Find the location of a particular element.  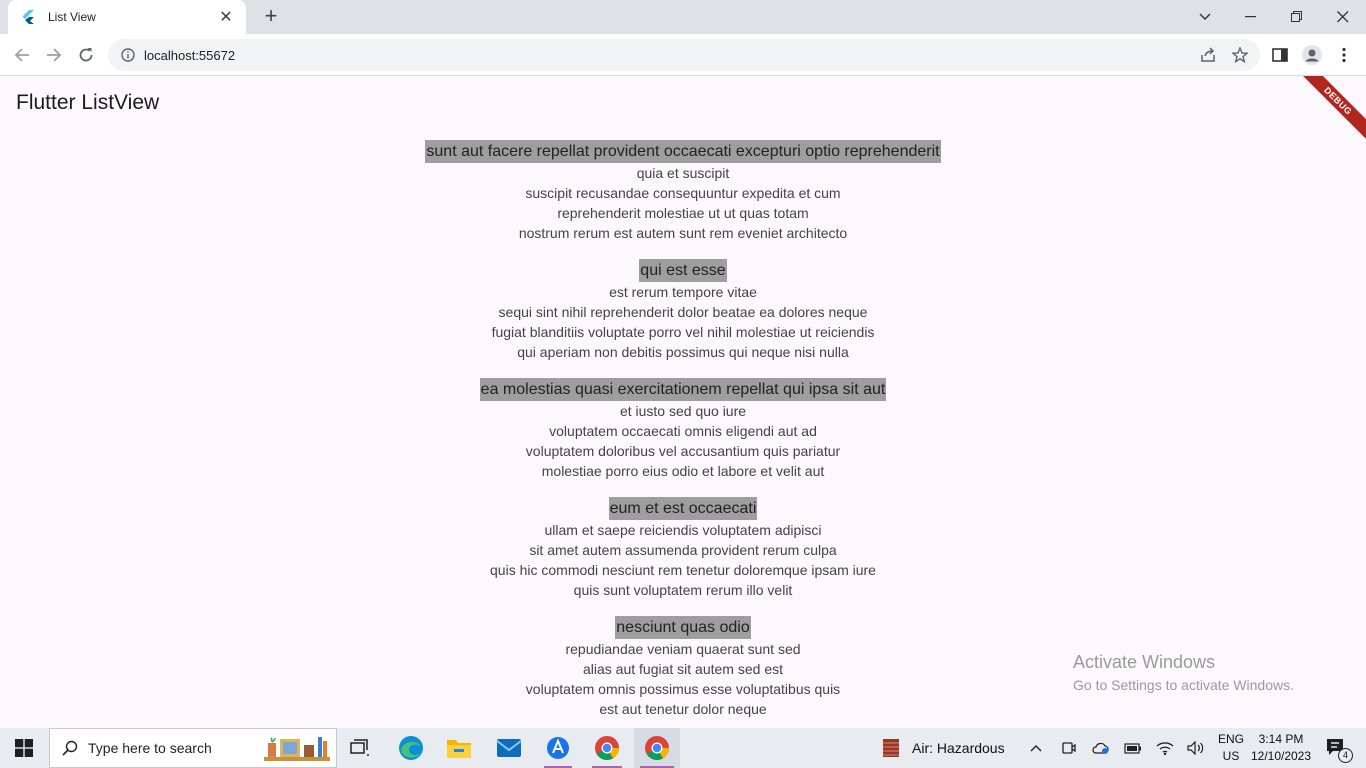

watermark-line-2: Go to Settings to activate Windows. is located at coordinates (1183, 685).